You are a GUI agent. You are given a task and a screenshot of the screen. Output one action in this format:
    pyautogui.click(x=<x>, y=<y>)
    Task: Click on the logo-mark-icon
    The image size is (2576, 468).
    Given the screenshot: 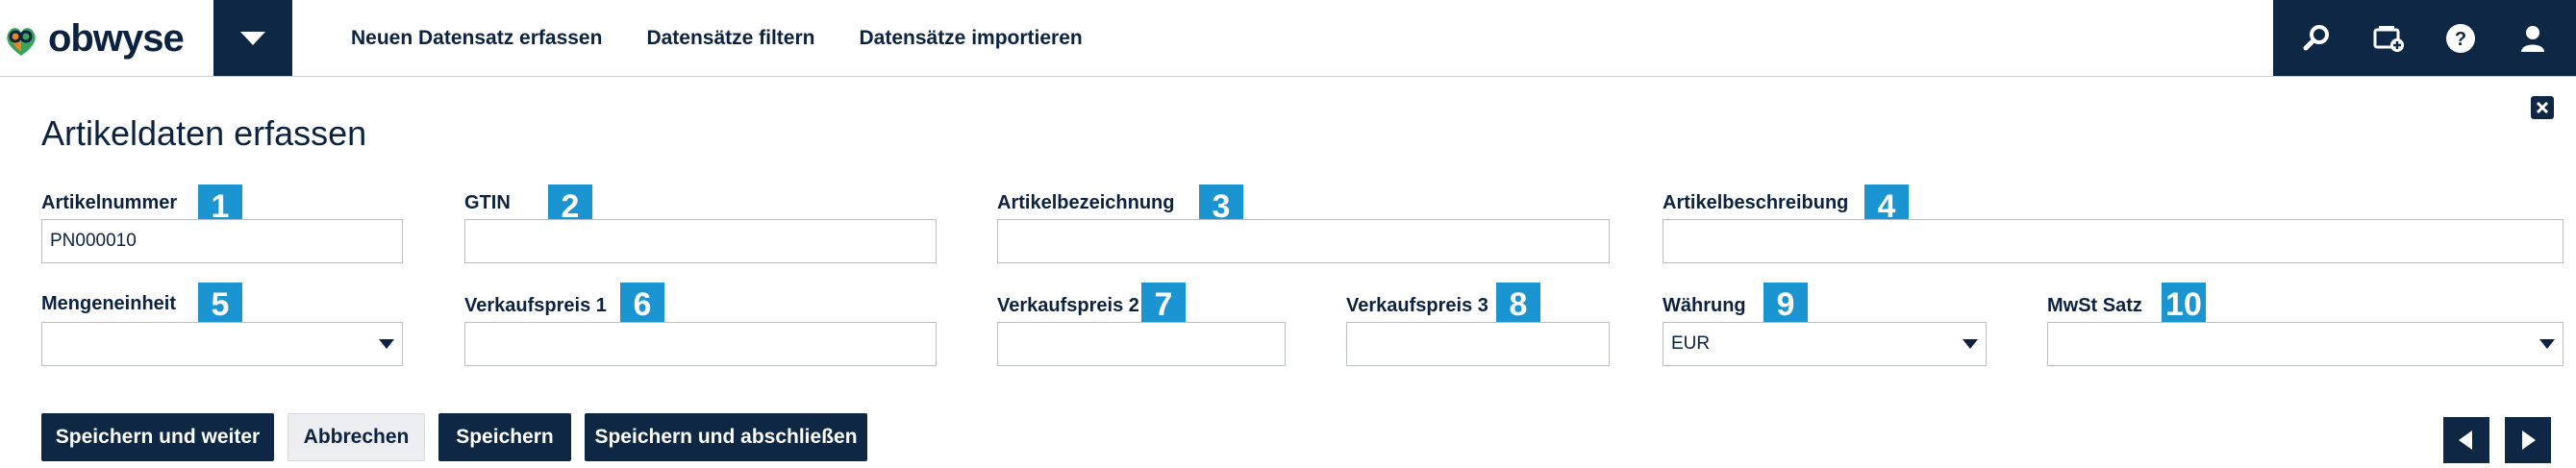 What is the action you would take?
    pyautogui.click(x=21, y=42)
    